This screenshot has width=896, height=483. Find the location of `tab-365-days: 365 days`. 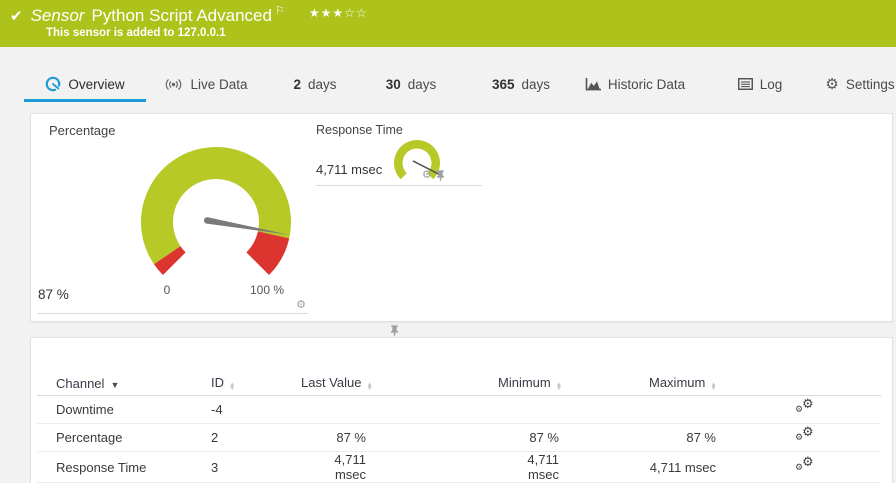

tab-365-days: 365 days is located at coordinates (521, 75).